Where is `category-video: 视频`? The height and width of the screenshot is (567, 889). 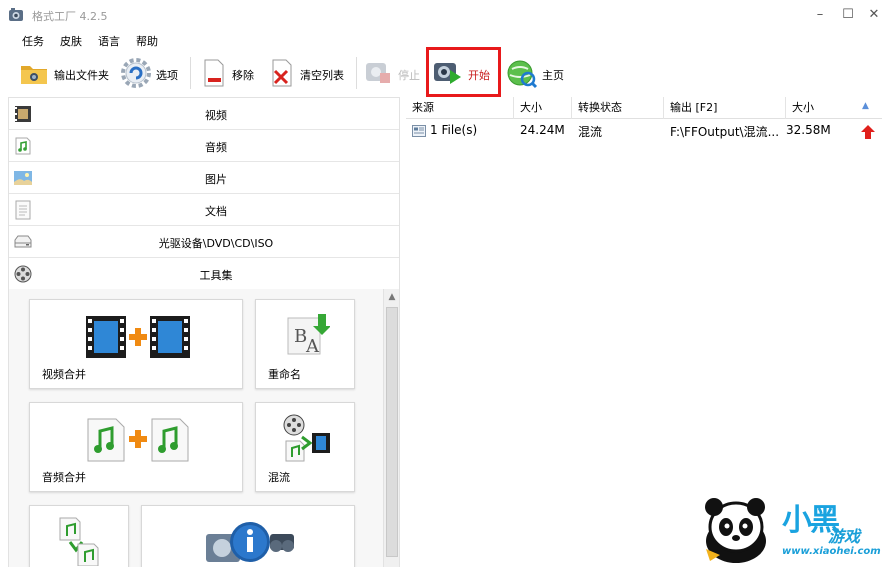
category-video: 视频 is located at coordinates (204, 114).